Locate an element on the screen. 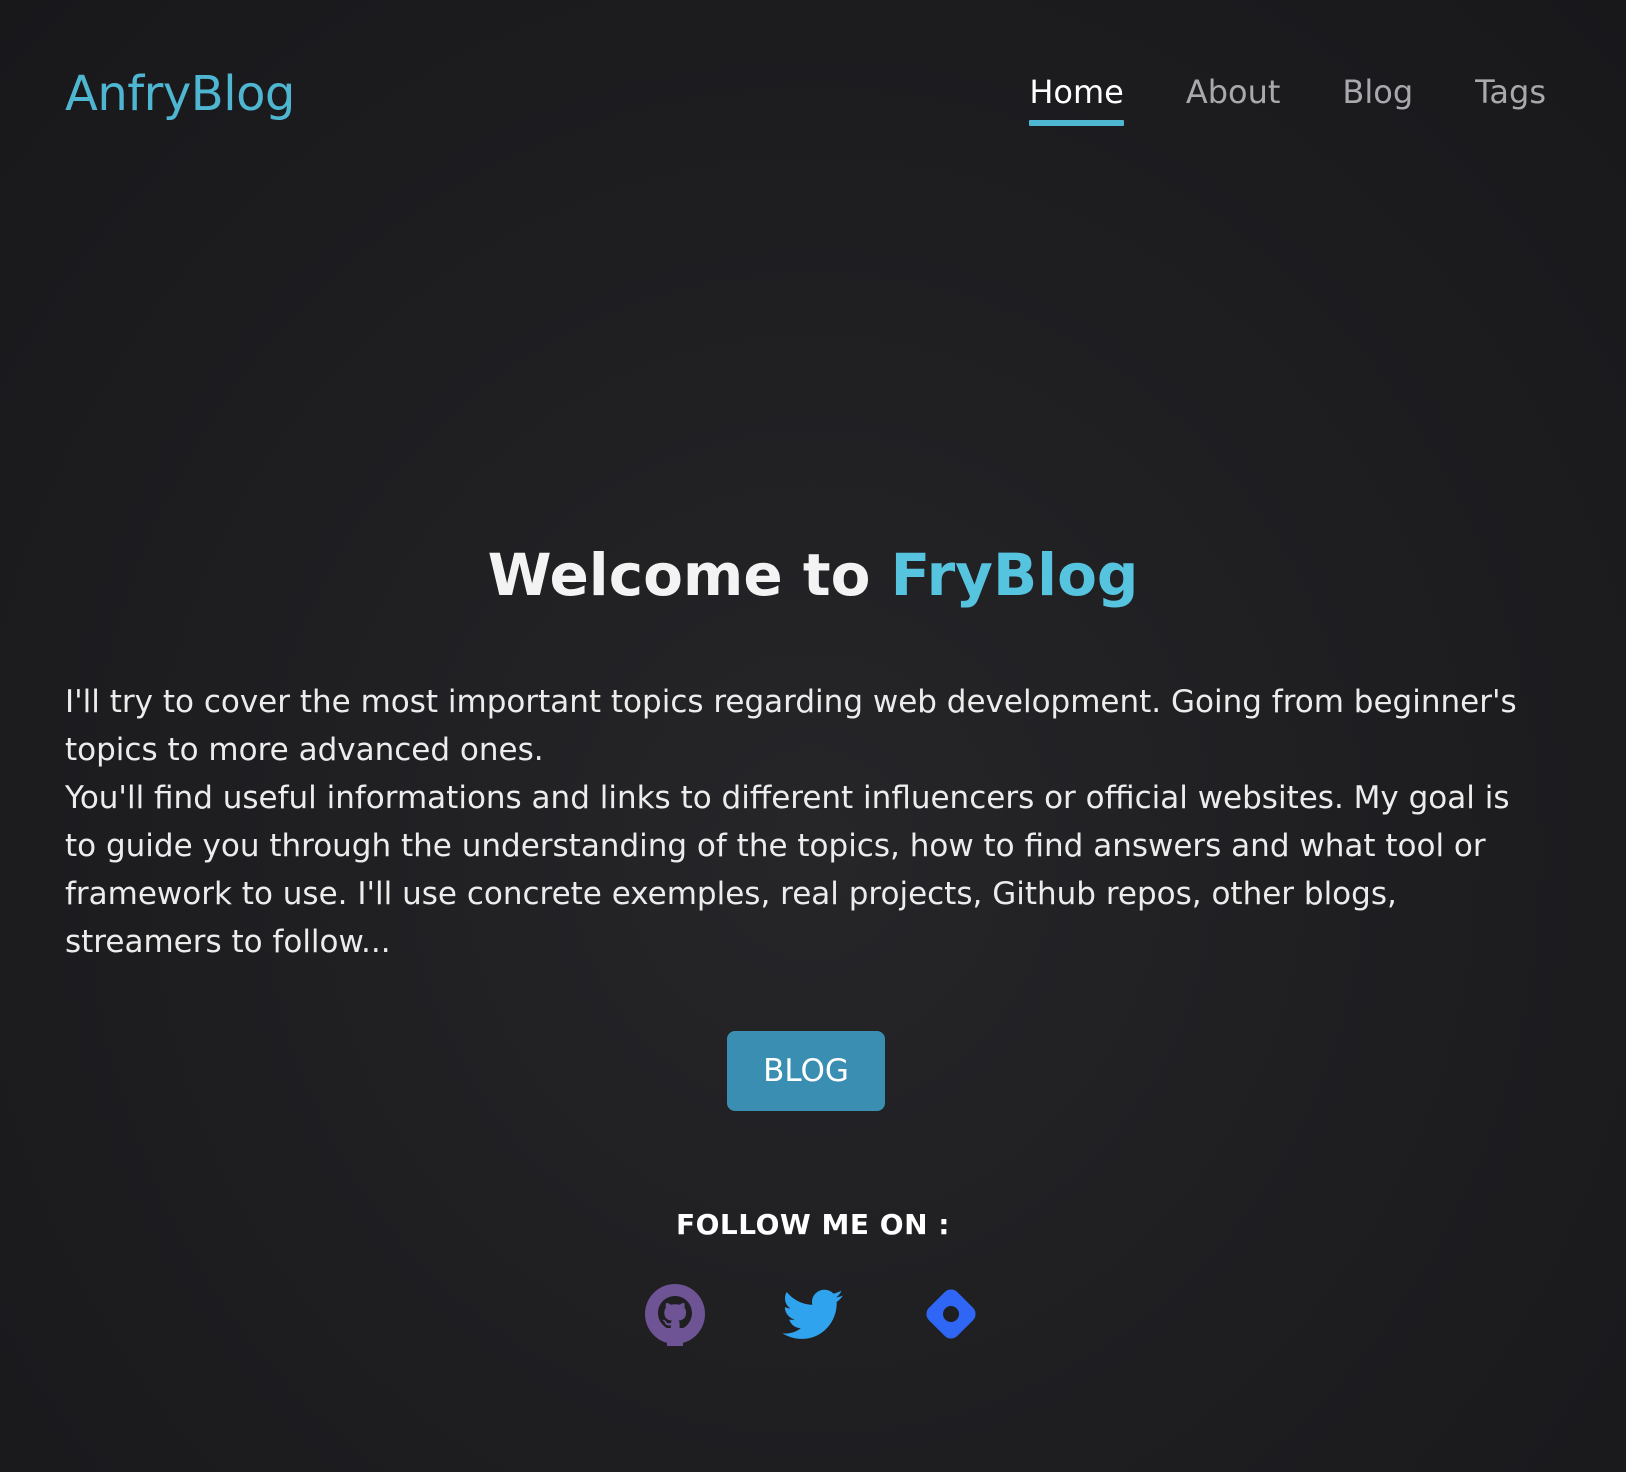  title-prefix: Welcome to is located at coordinates (689, 575).